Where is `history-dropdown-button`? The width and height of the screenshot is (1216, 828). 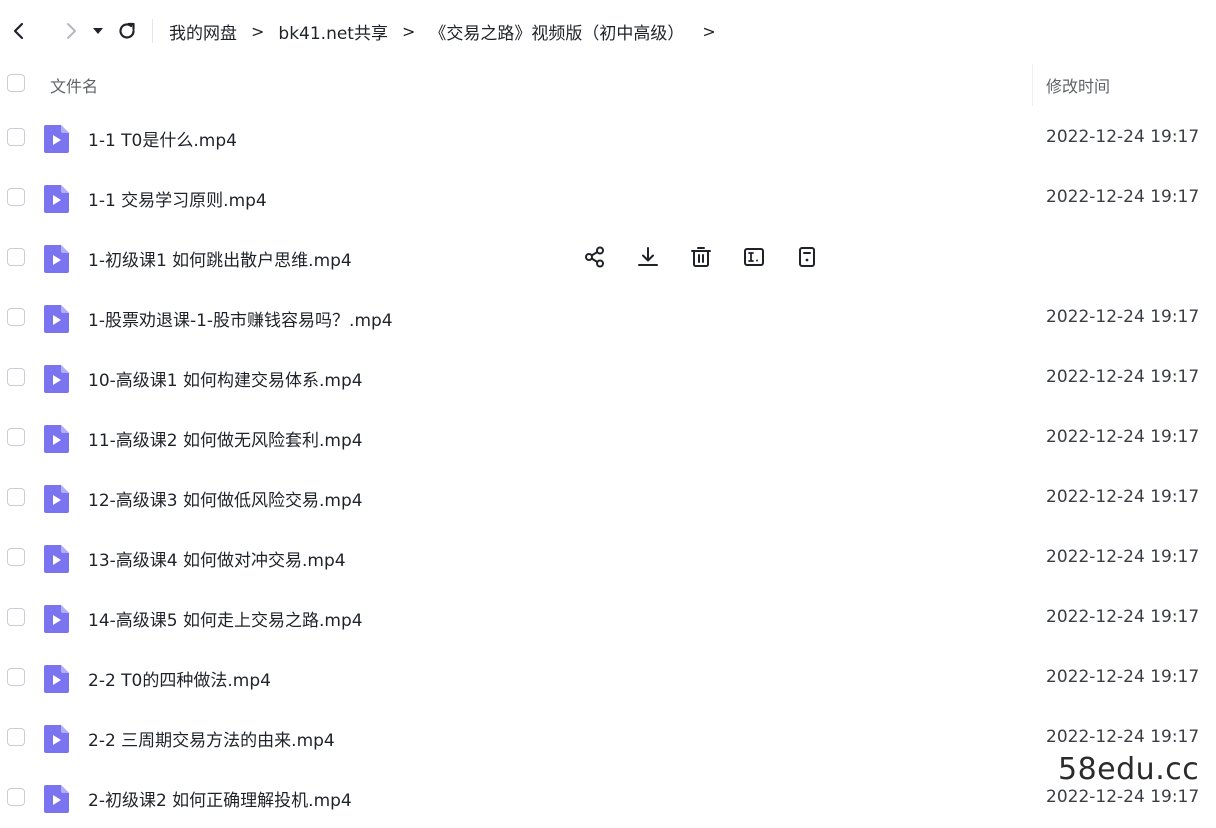 history-dropdown-button is located at coordinates (98, 31).